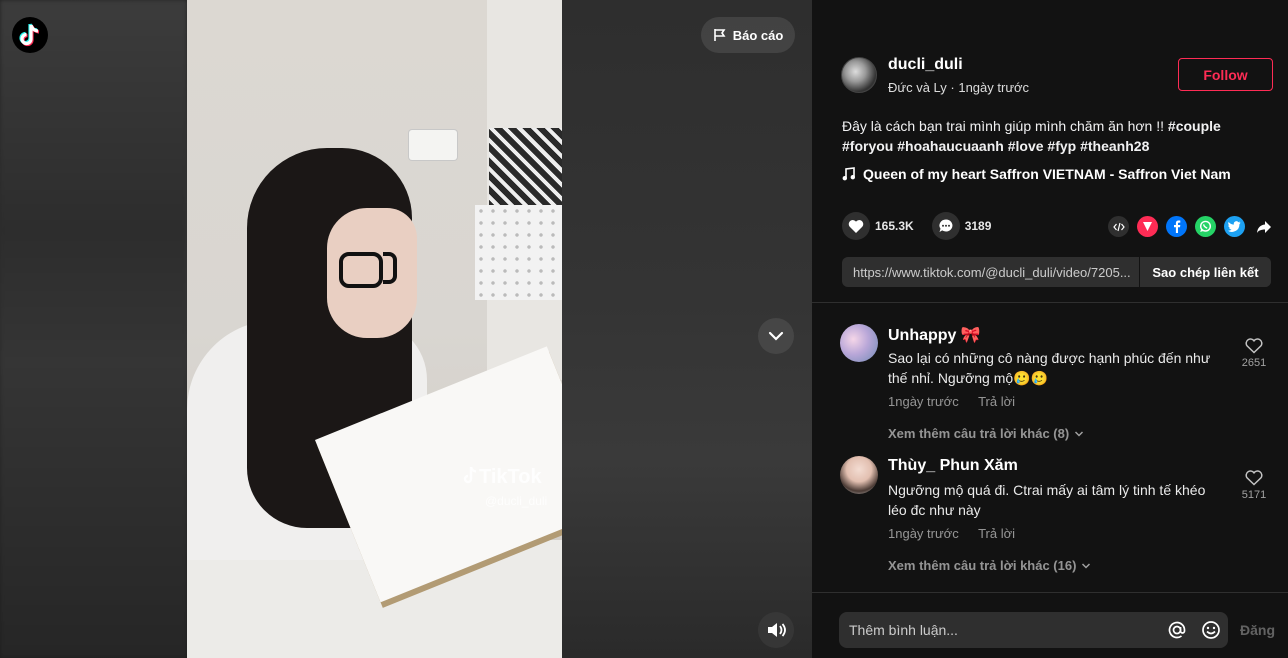 The image size is (1288, 658). I want to click on share-arrow-icon, so click(1263, 226).